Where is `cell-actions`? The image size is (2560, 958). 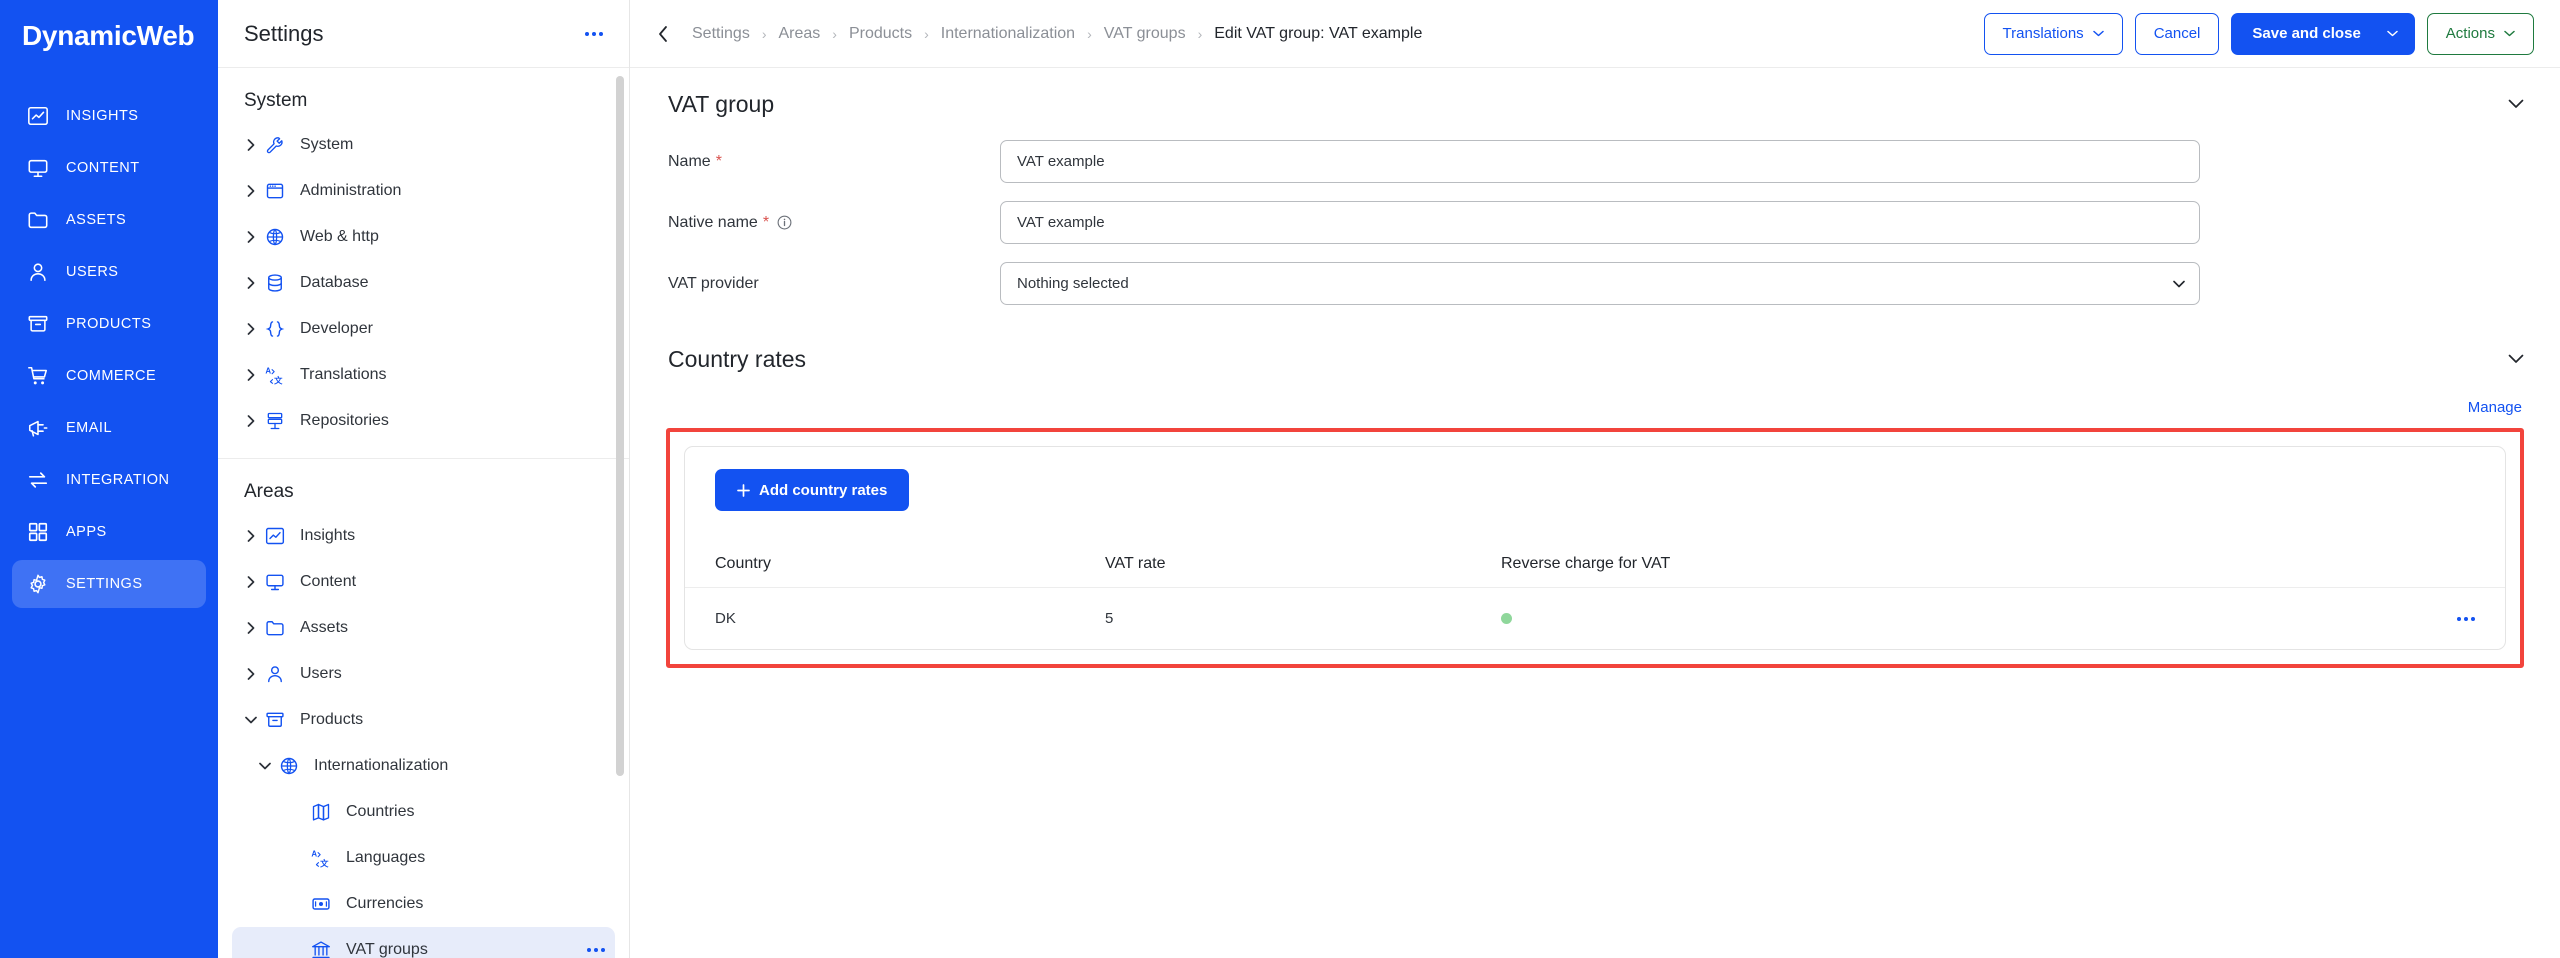 cell-actions is located at coordinates (2445, 618).